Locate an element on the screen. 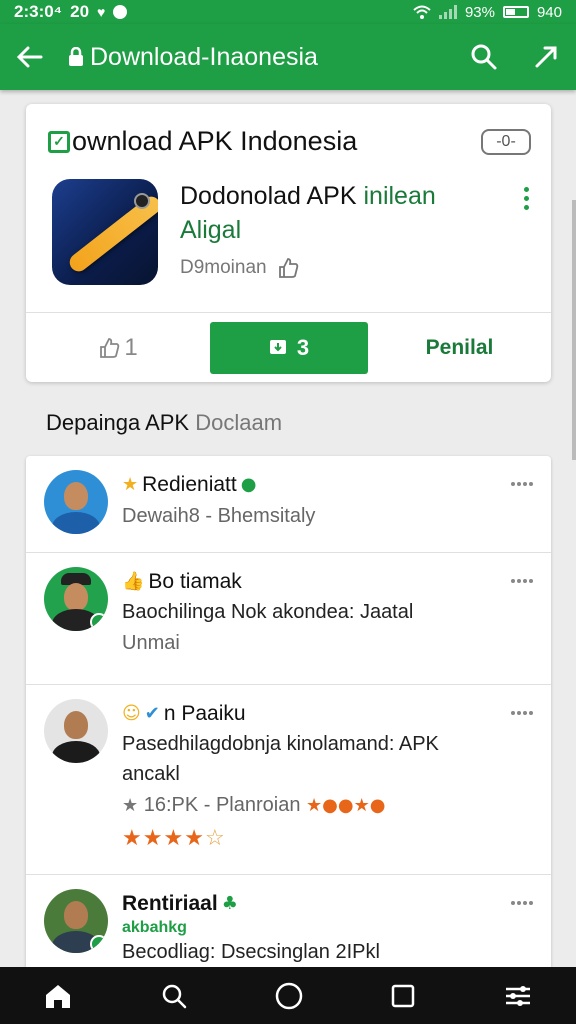 This screenshot has width=576, height=1024. item-title-text: Redieniatt is located at coordinates (189, 484).